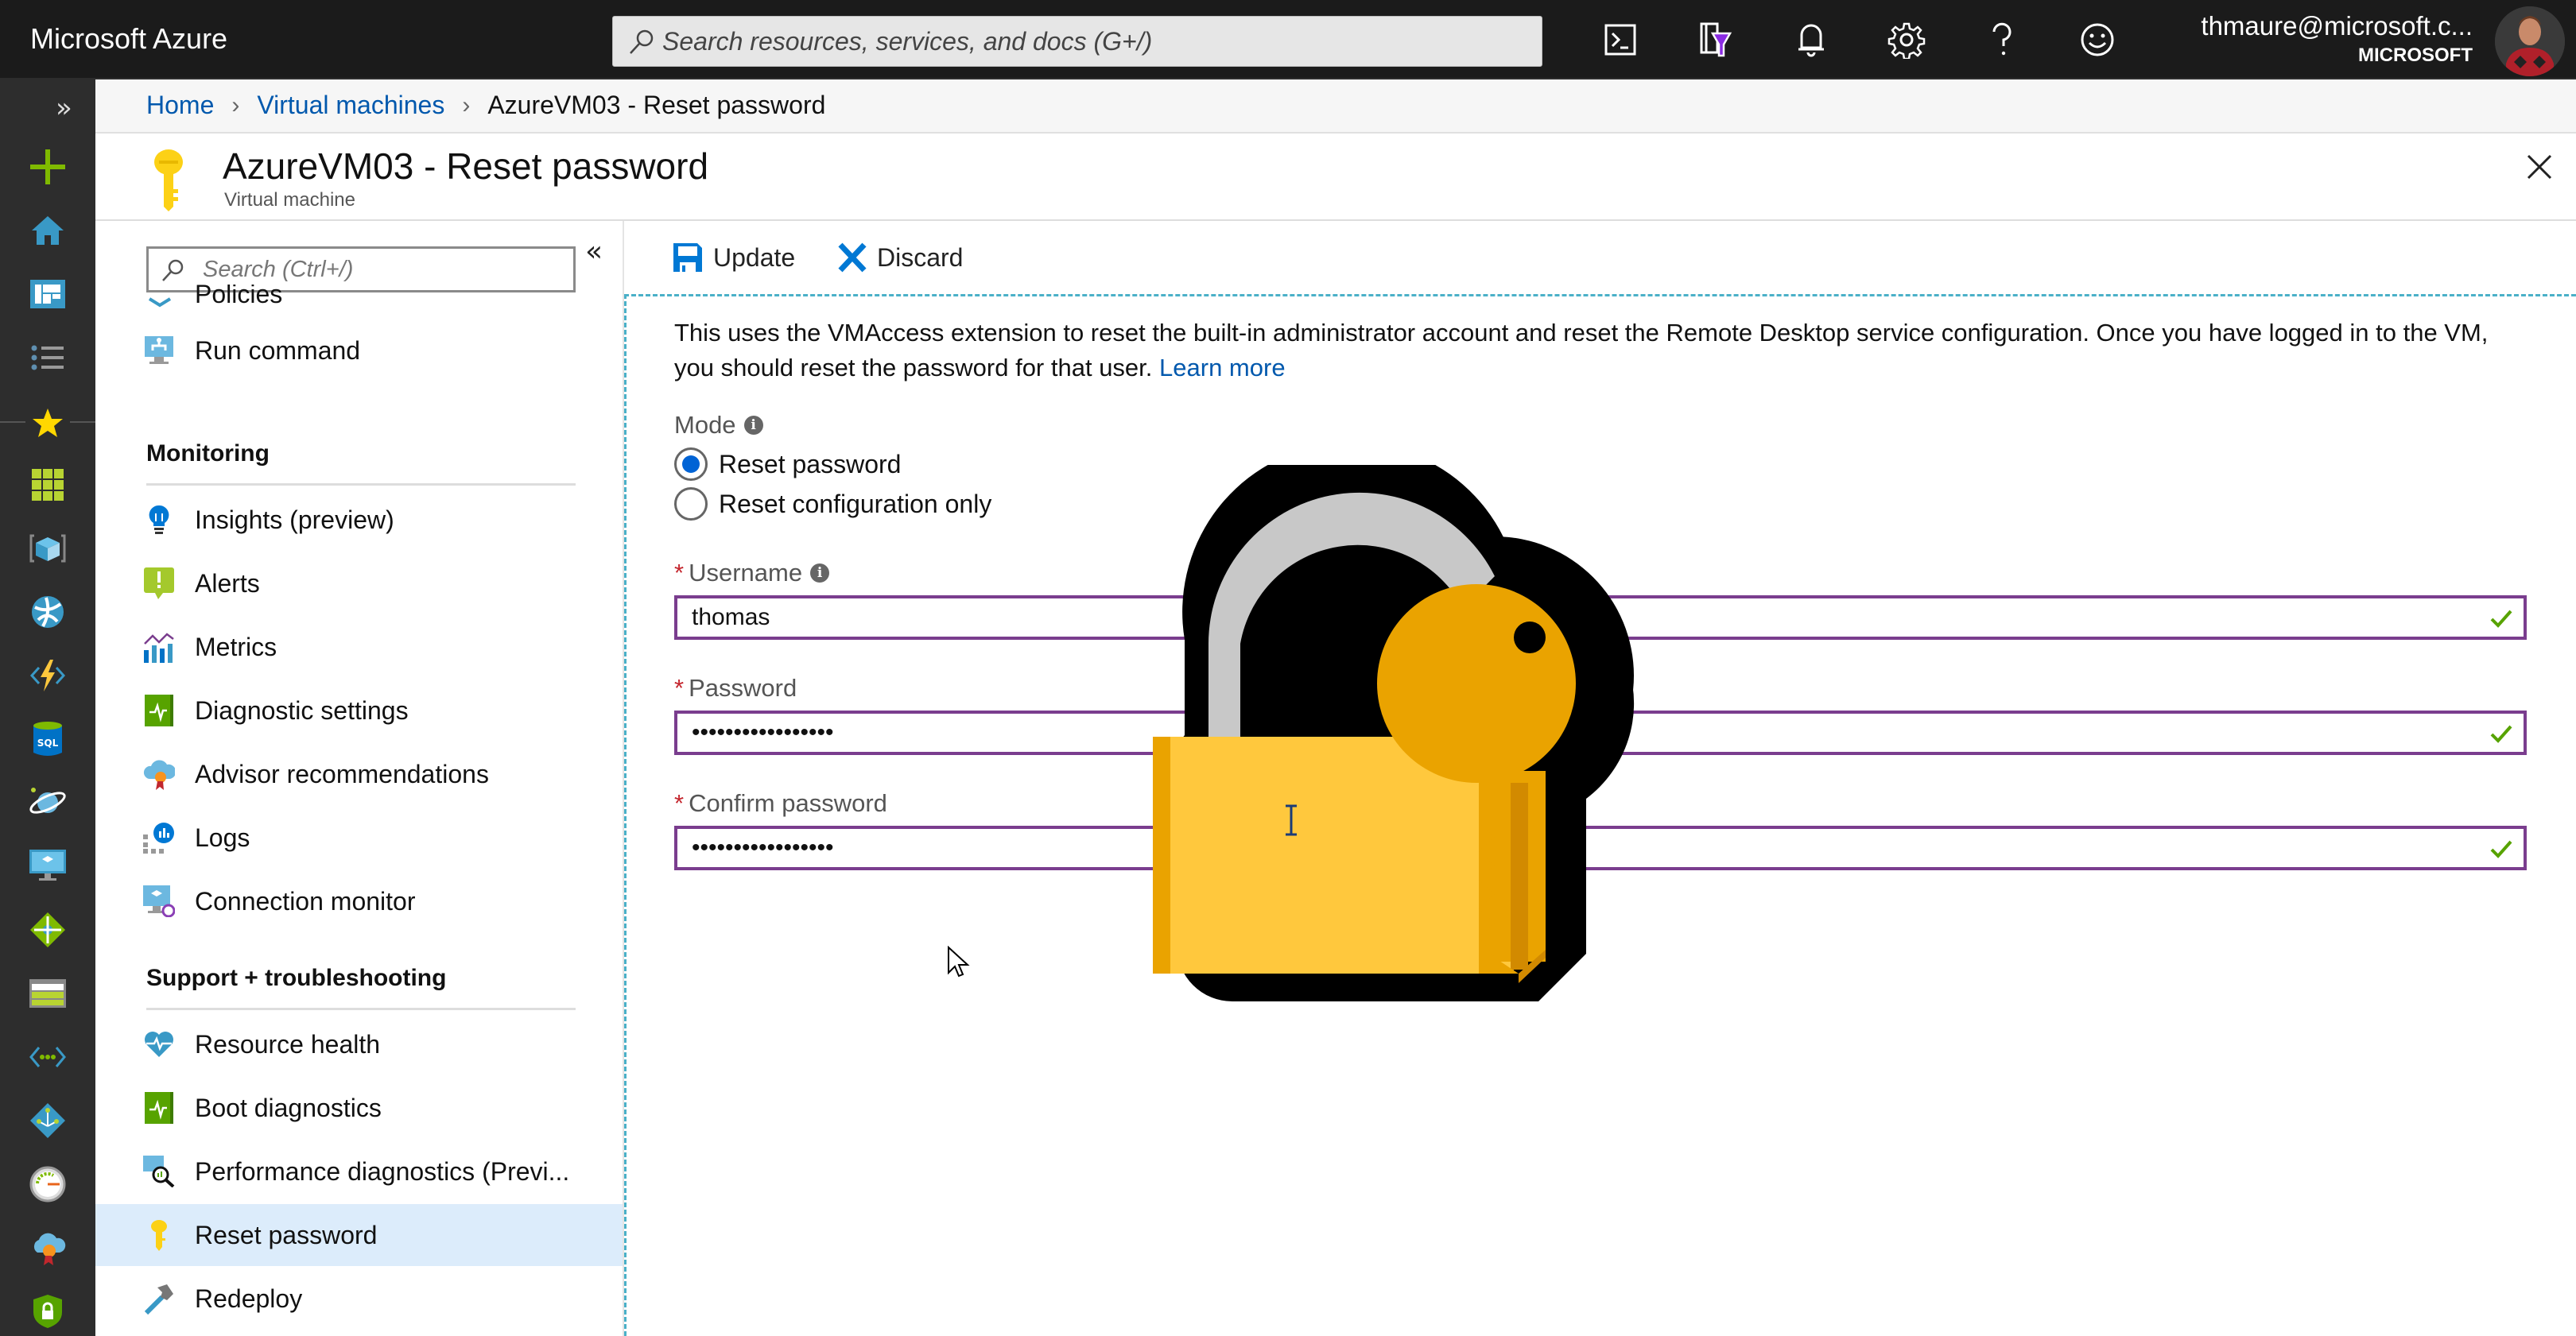 Image resolution: width=2576 pixels, height=1336 pixels. Describe the element at coordinates (855, 503) in the screenshot. I see `radio-label: Reset configuration only` at that location.